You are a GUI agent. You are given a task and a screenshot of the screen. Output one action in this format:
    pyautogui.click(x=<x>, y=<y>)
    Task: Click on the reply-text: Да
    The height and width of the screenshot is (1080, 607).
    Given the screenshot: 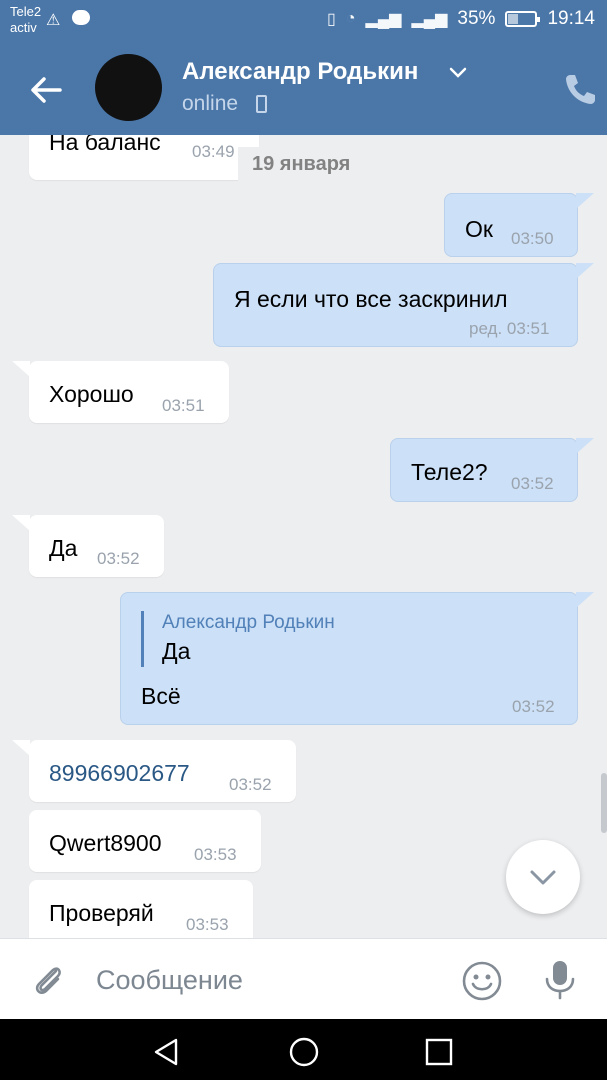 What is the action you would take?
    pyautogui.click(x=176, y=651)
    